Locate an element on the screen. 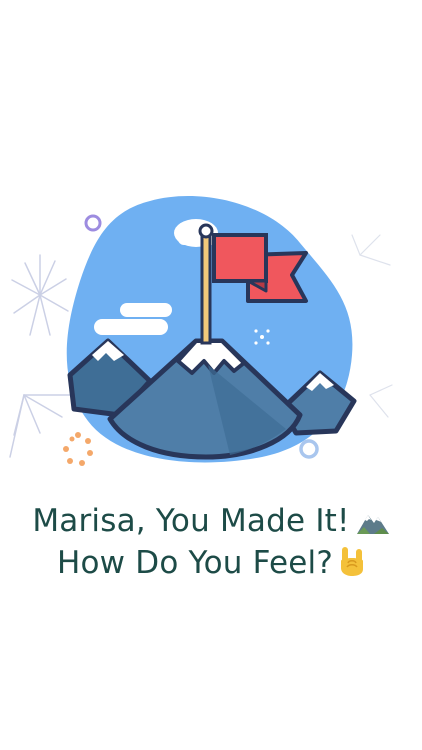 The height and width of the screenshot is (750, 422). dotted-burst-icon is located at coordinates (78, 449).